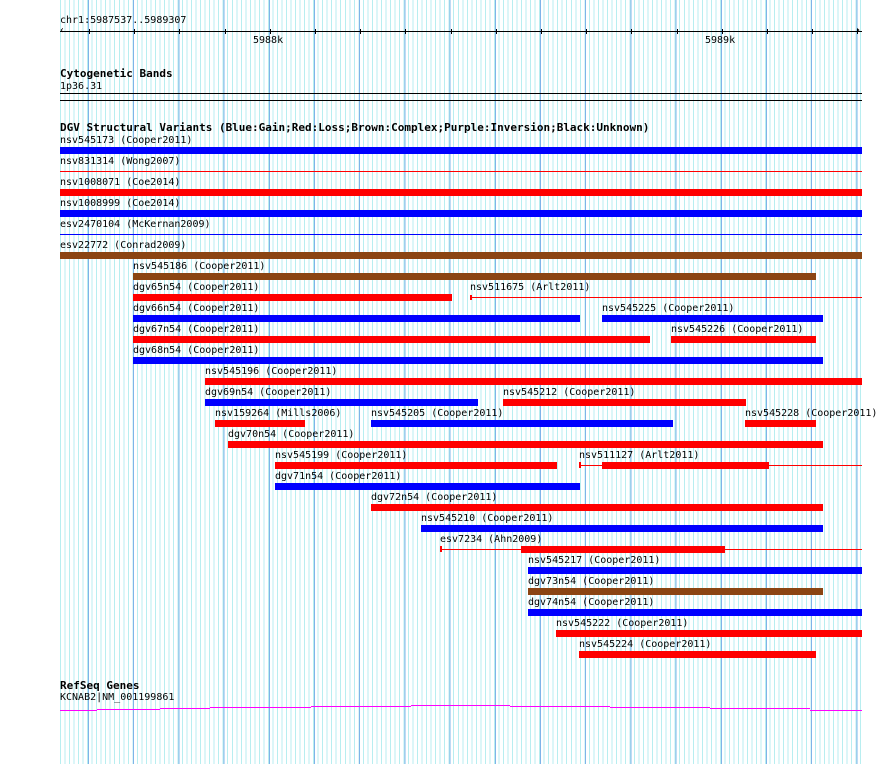 Image resolution: width=890 pixels, height=764 pixels. Describe the element at coordinates (120, 182) in the screenshot. I see `feature-label: nsv1008071 (Coe2014)` at that location.